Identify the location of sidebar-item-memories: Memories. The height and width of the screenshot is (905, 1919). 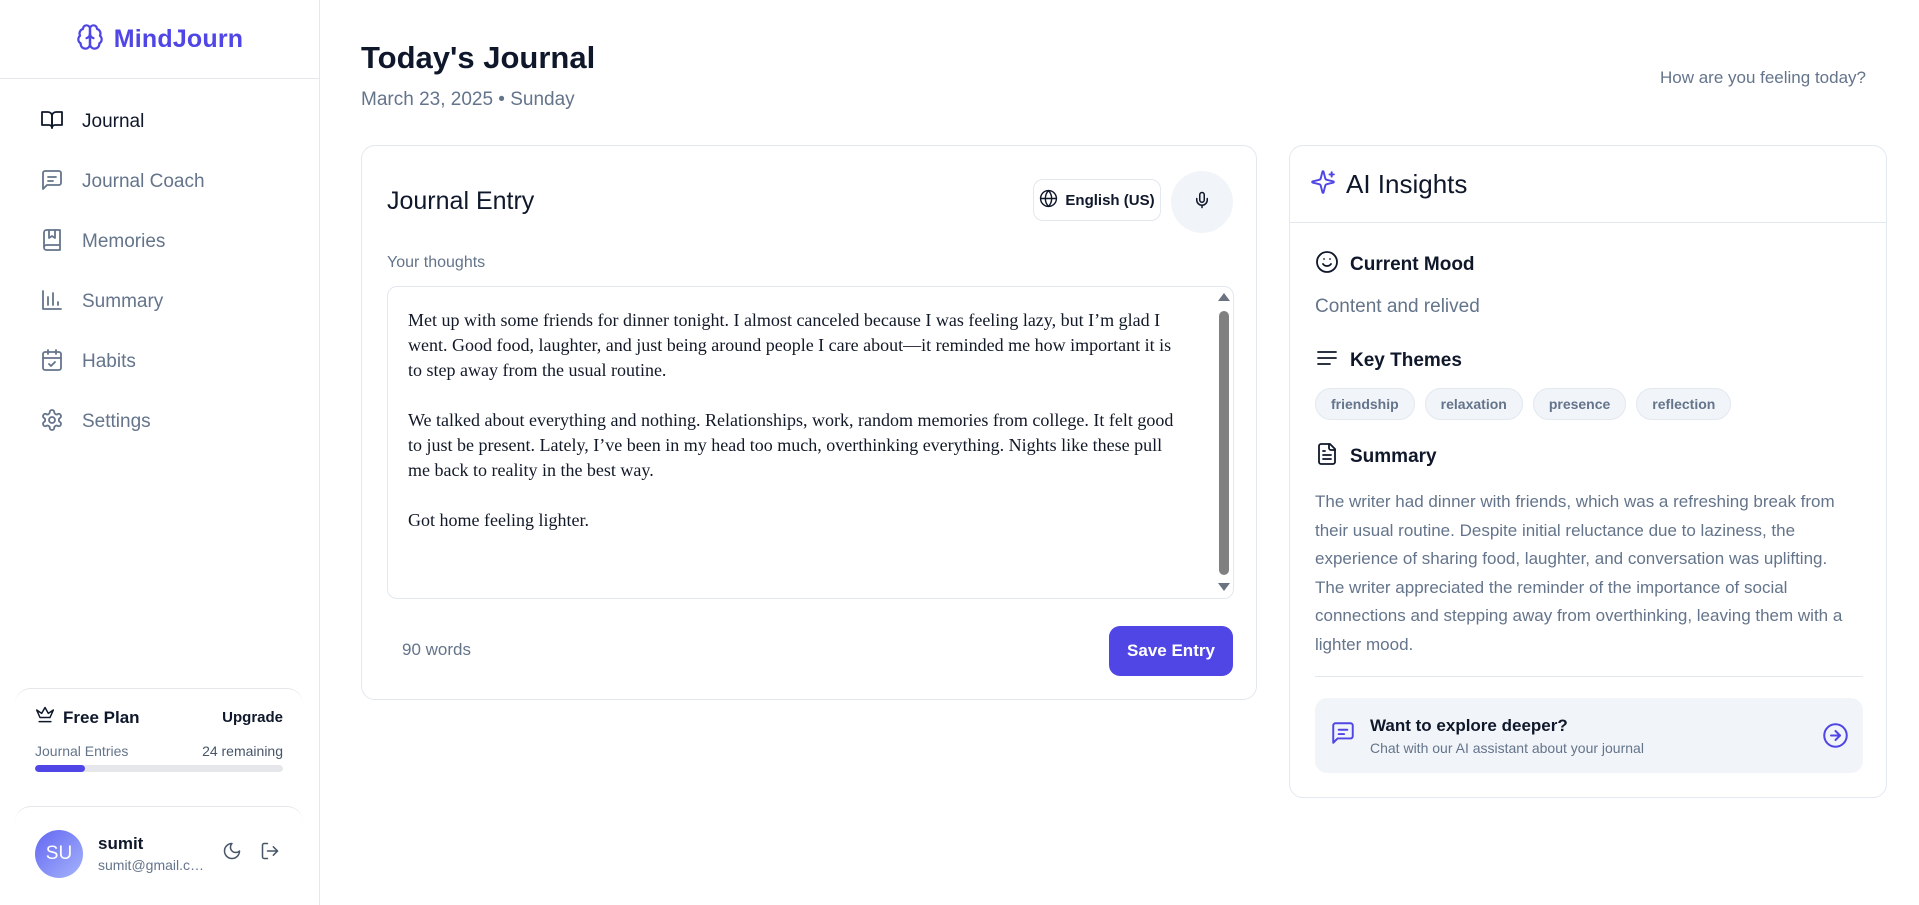
(159, 242).